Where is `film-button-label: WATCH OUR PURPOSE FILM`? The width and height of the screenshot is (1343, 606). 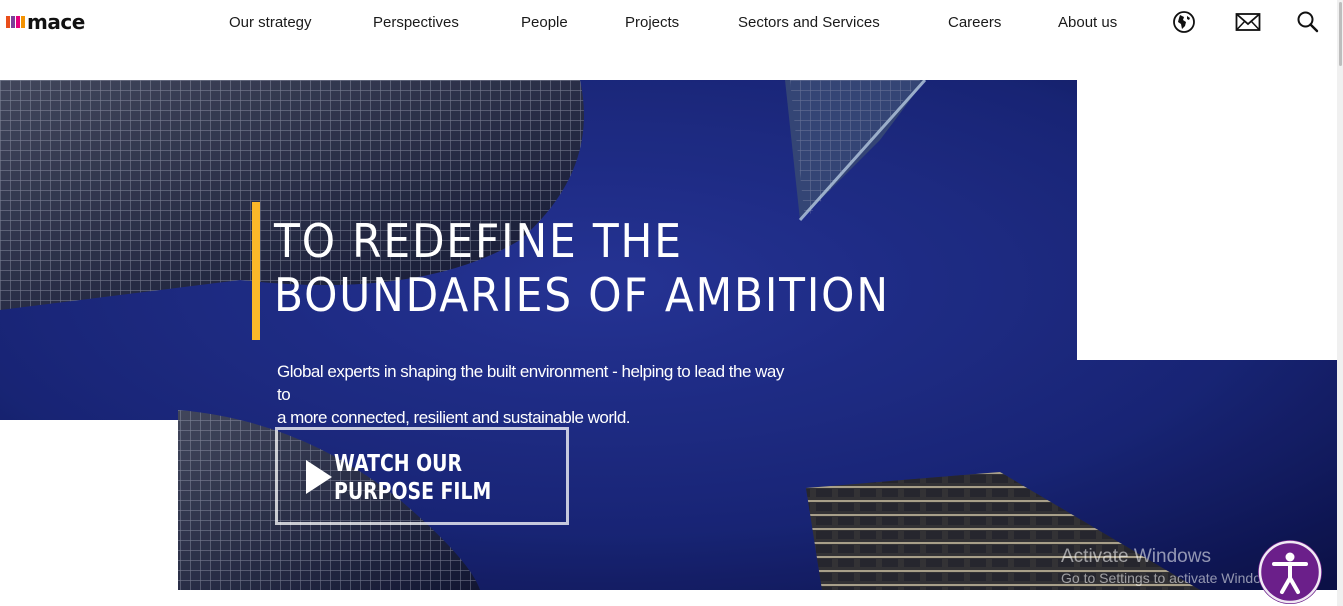
film-button-label: WATCH OUR PURPOSE FILM is located at coordinates (432, 478).